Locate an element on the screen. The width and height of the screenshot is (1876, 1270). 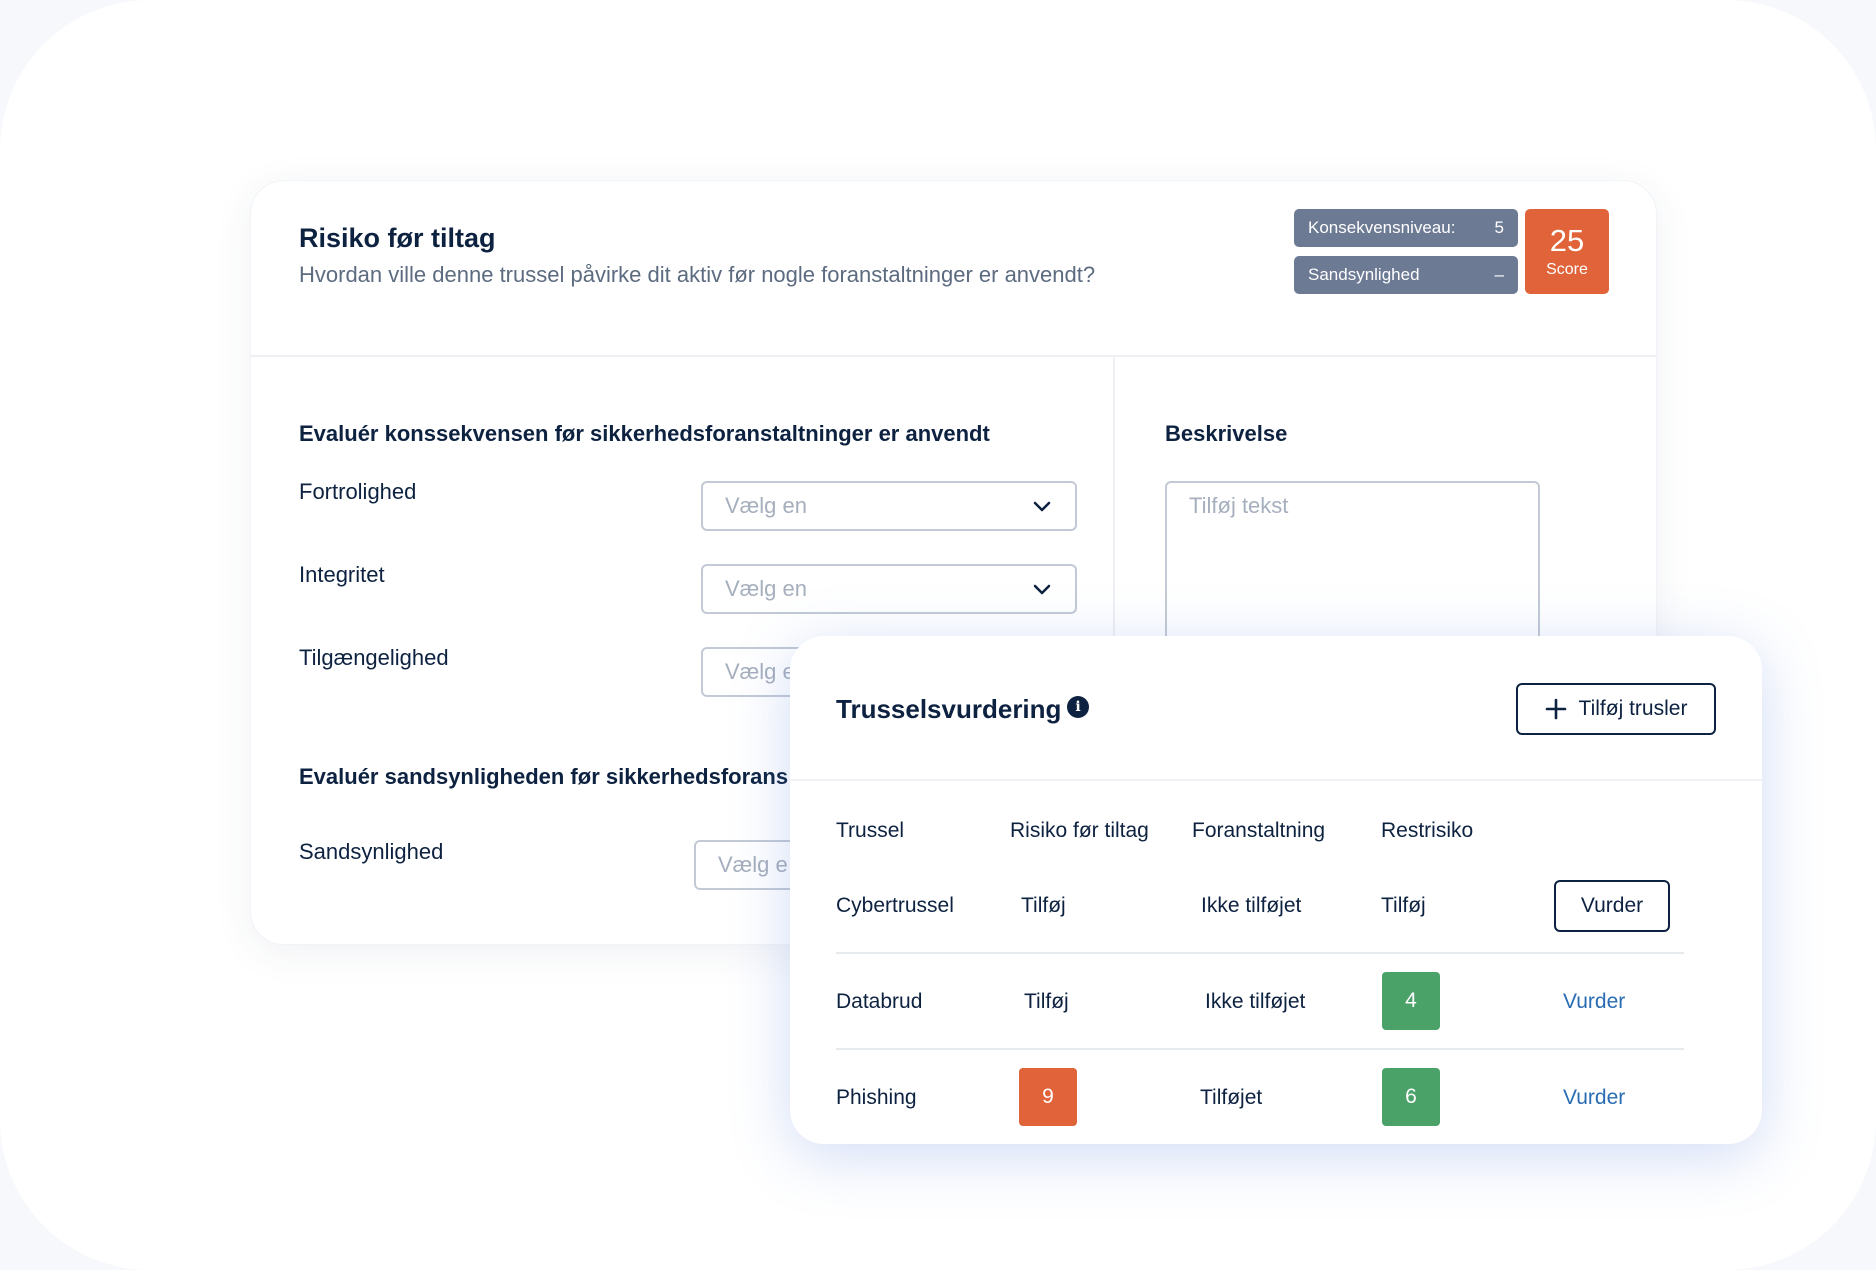
row-phishing-name: Phishing is located at coordinates (876, 1097).